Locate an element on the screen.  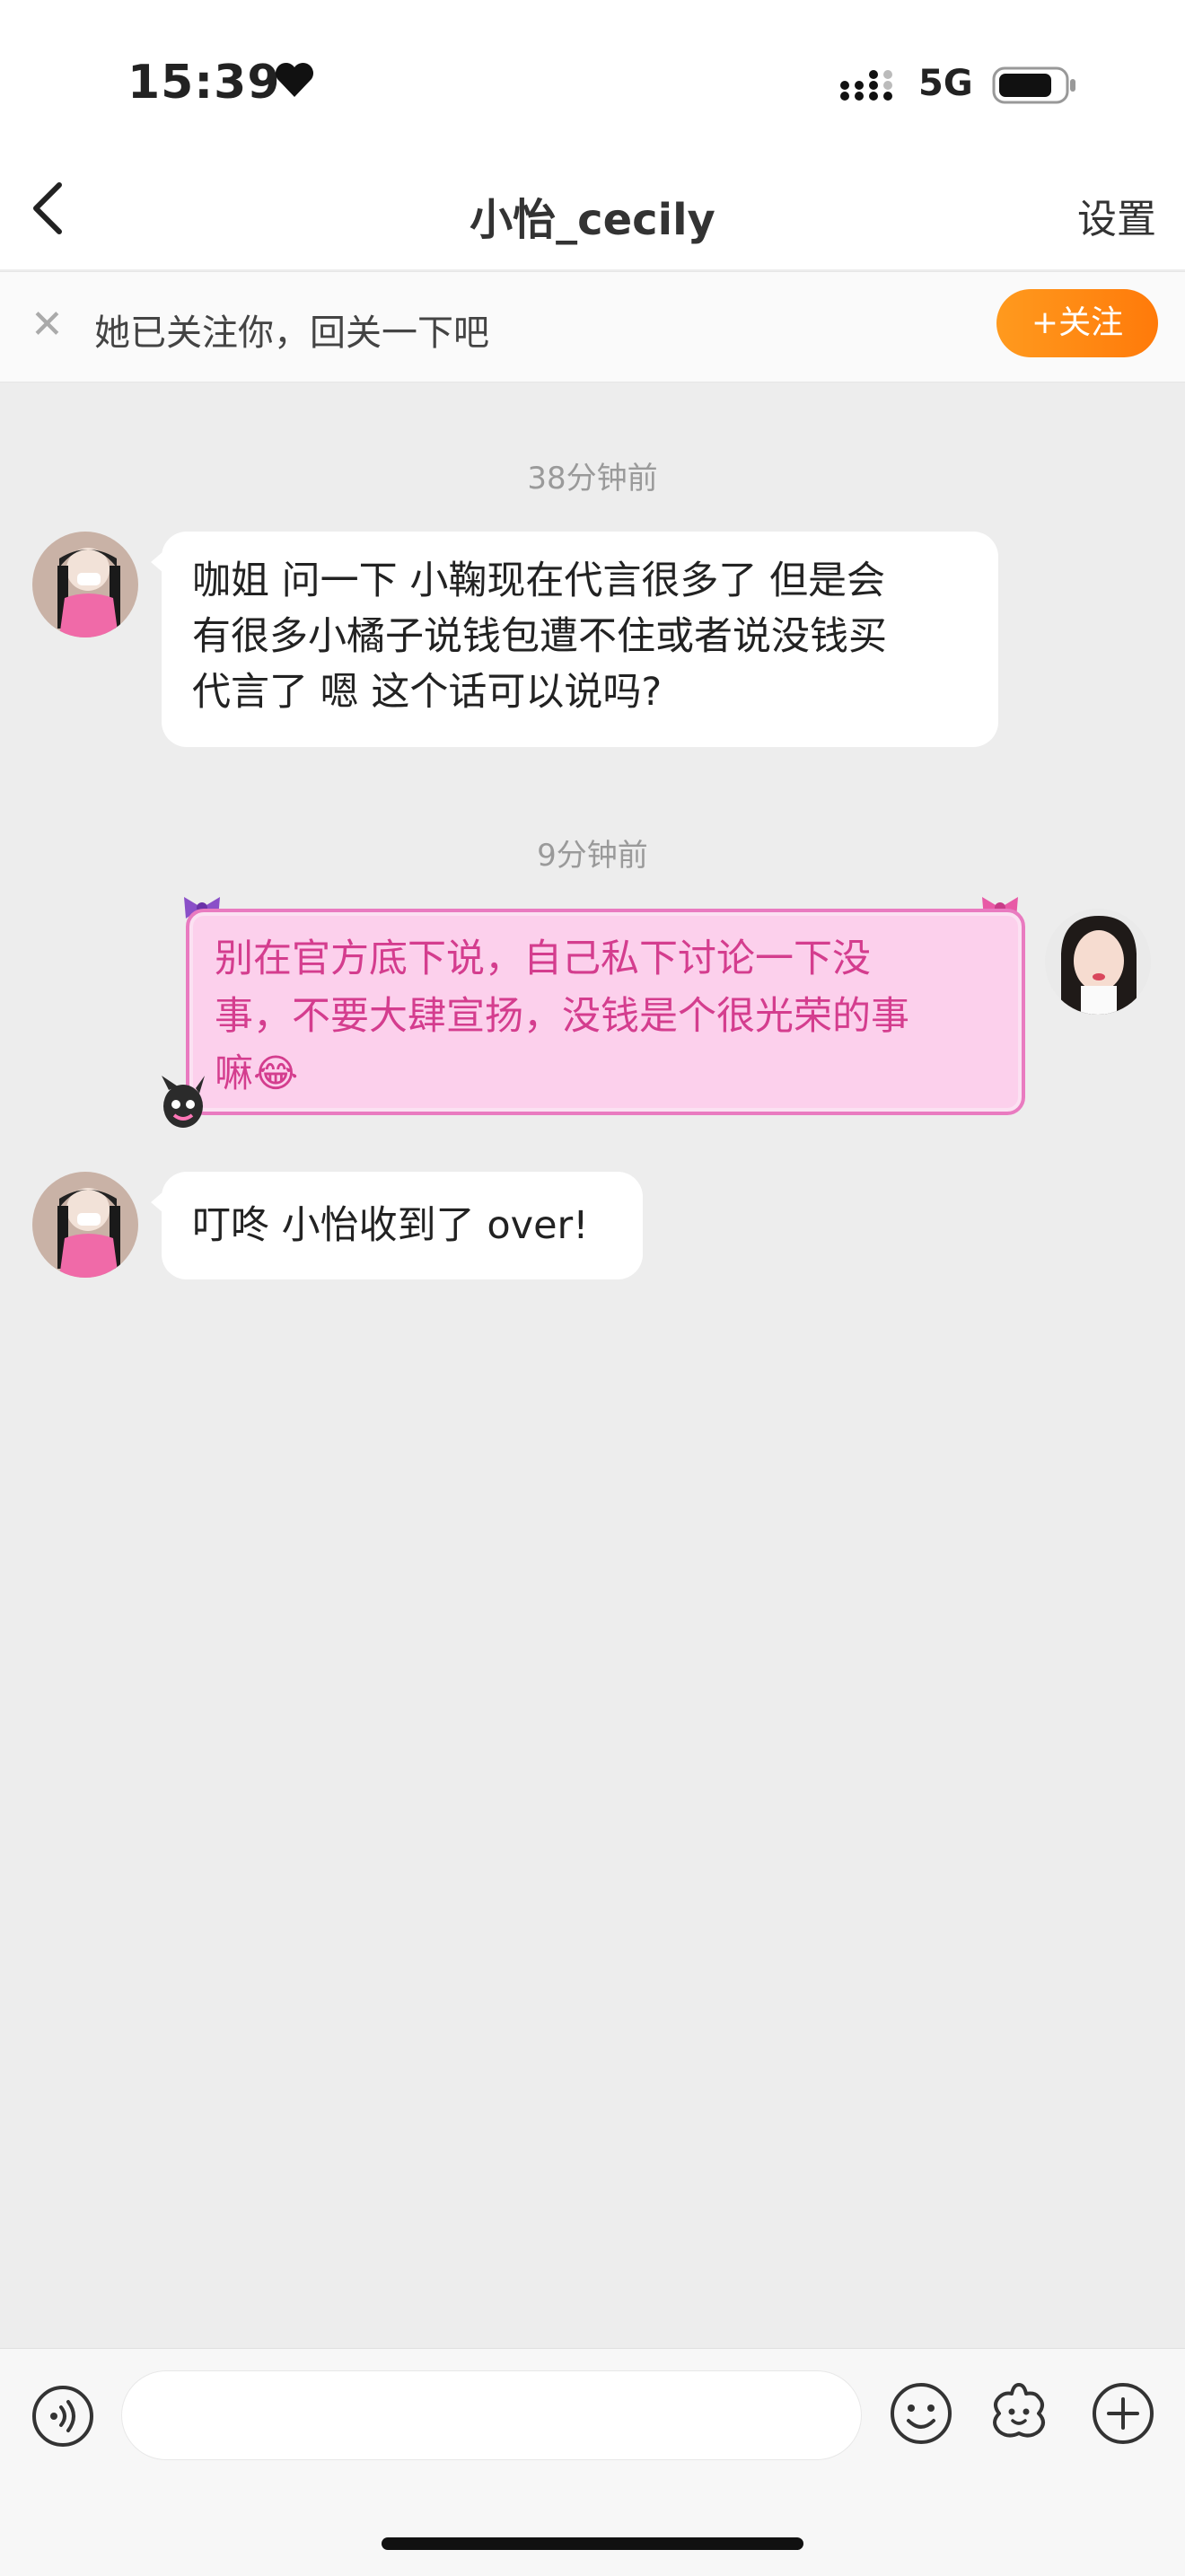
chat-title: 小怡_cecily is located at coordinates (592, 220).